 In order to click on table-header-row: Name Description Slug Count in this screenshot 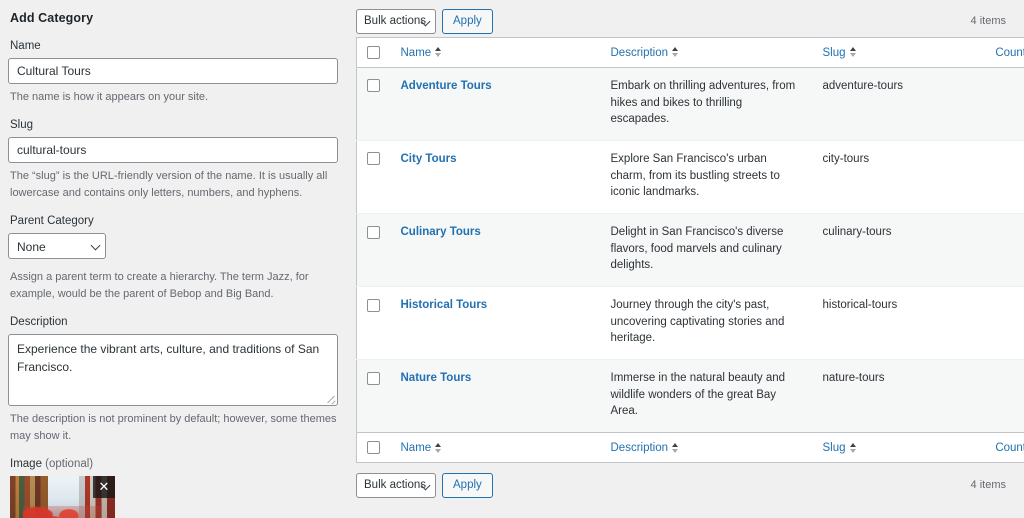, I will do `click(690, 52)`.